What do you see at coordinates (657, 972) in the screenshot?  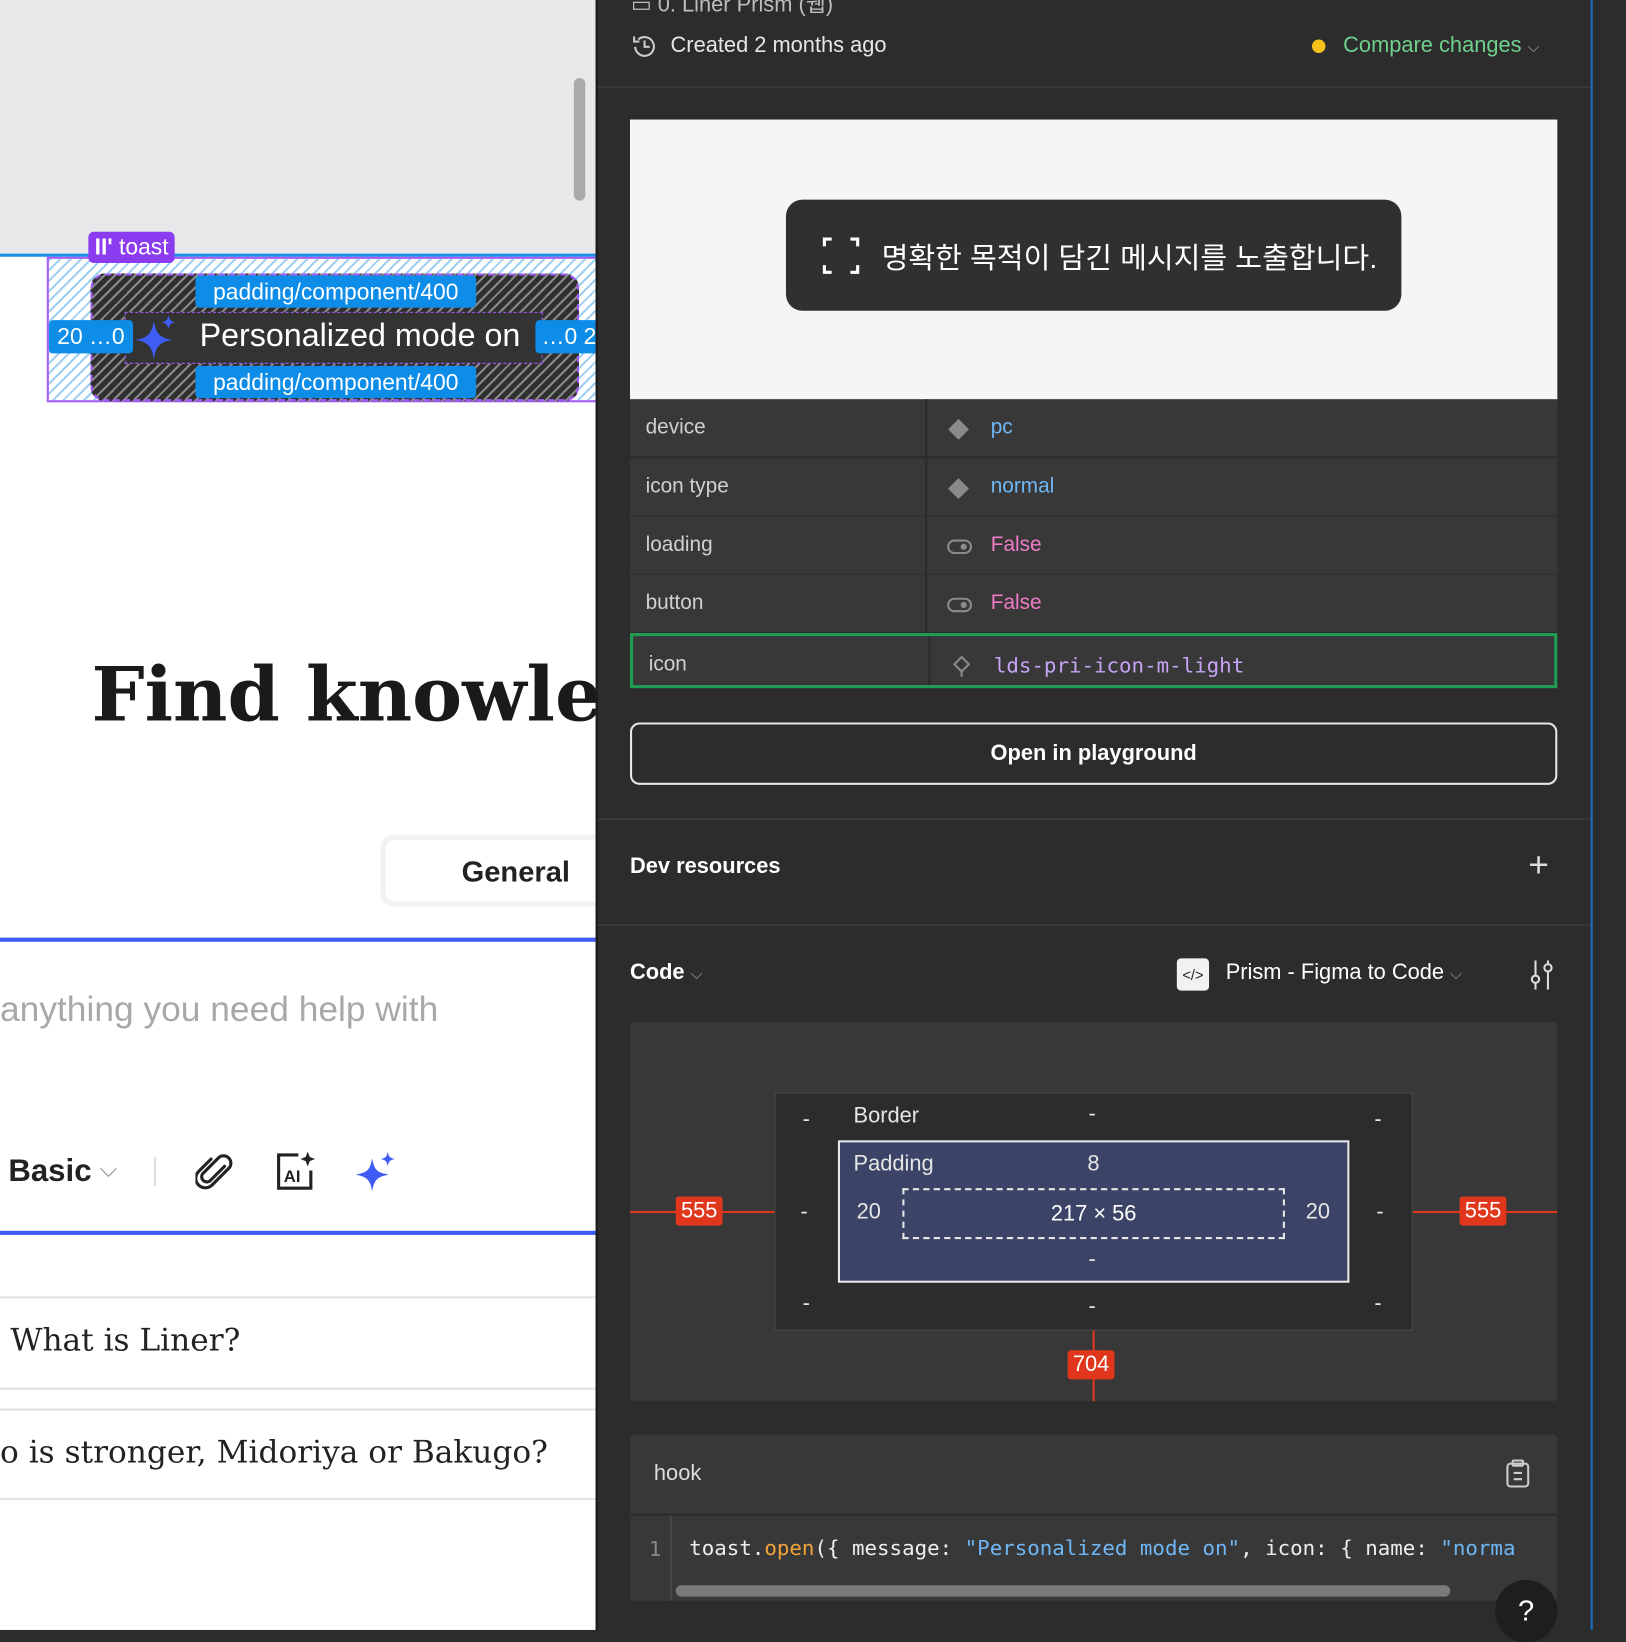 I see `code-label: Code` at bounding box center [657, 972].